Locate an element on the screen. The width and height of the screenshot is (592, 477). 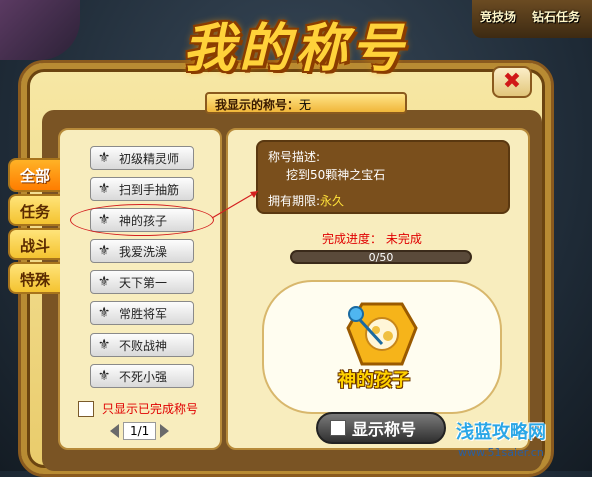
pointer-arrow-icon is located at coordinates (235, 204).